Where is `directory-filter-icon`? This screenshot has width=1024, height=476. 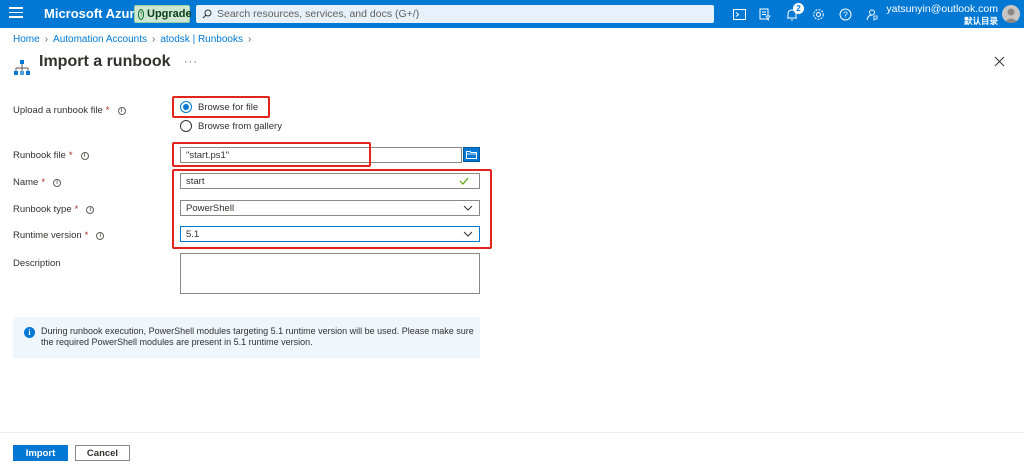 directory-filter-icon is located at coordinates (765, 14).